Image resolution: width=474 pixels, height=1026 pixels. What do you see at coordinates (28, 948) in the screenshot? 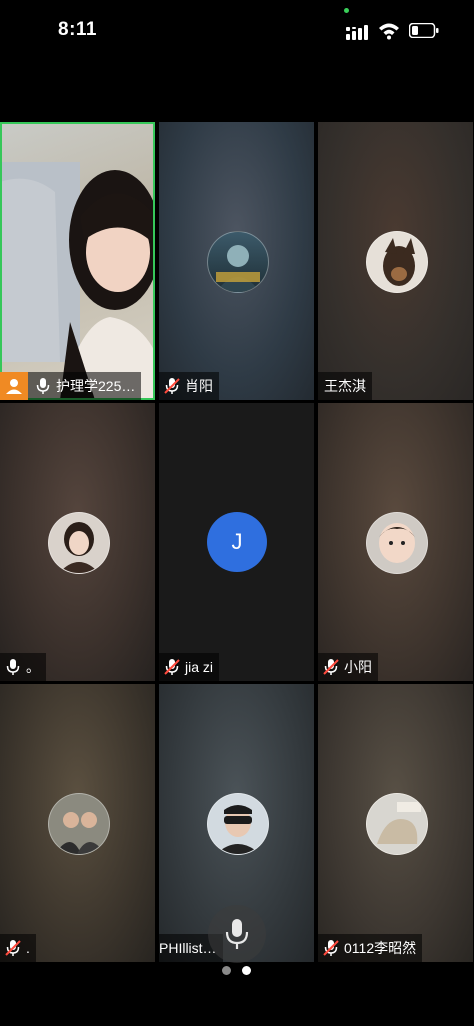
I see `participant-name: .` at bounding box center [28, 948].